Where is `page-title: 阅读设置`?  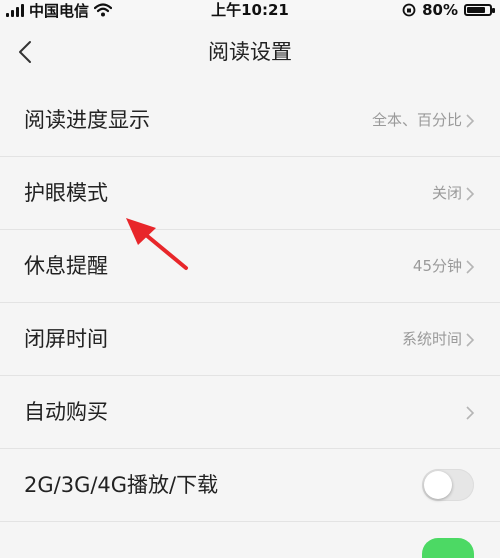
page-title: 阅读设置 is located at coordinates (250, 52).